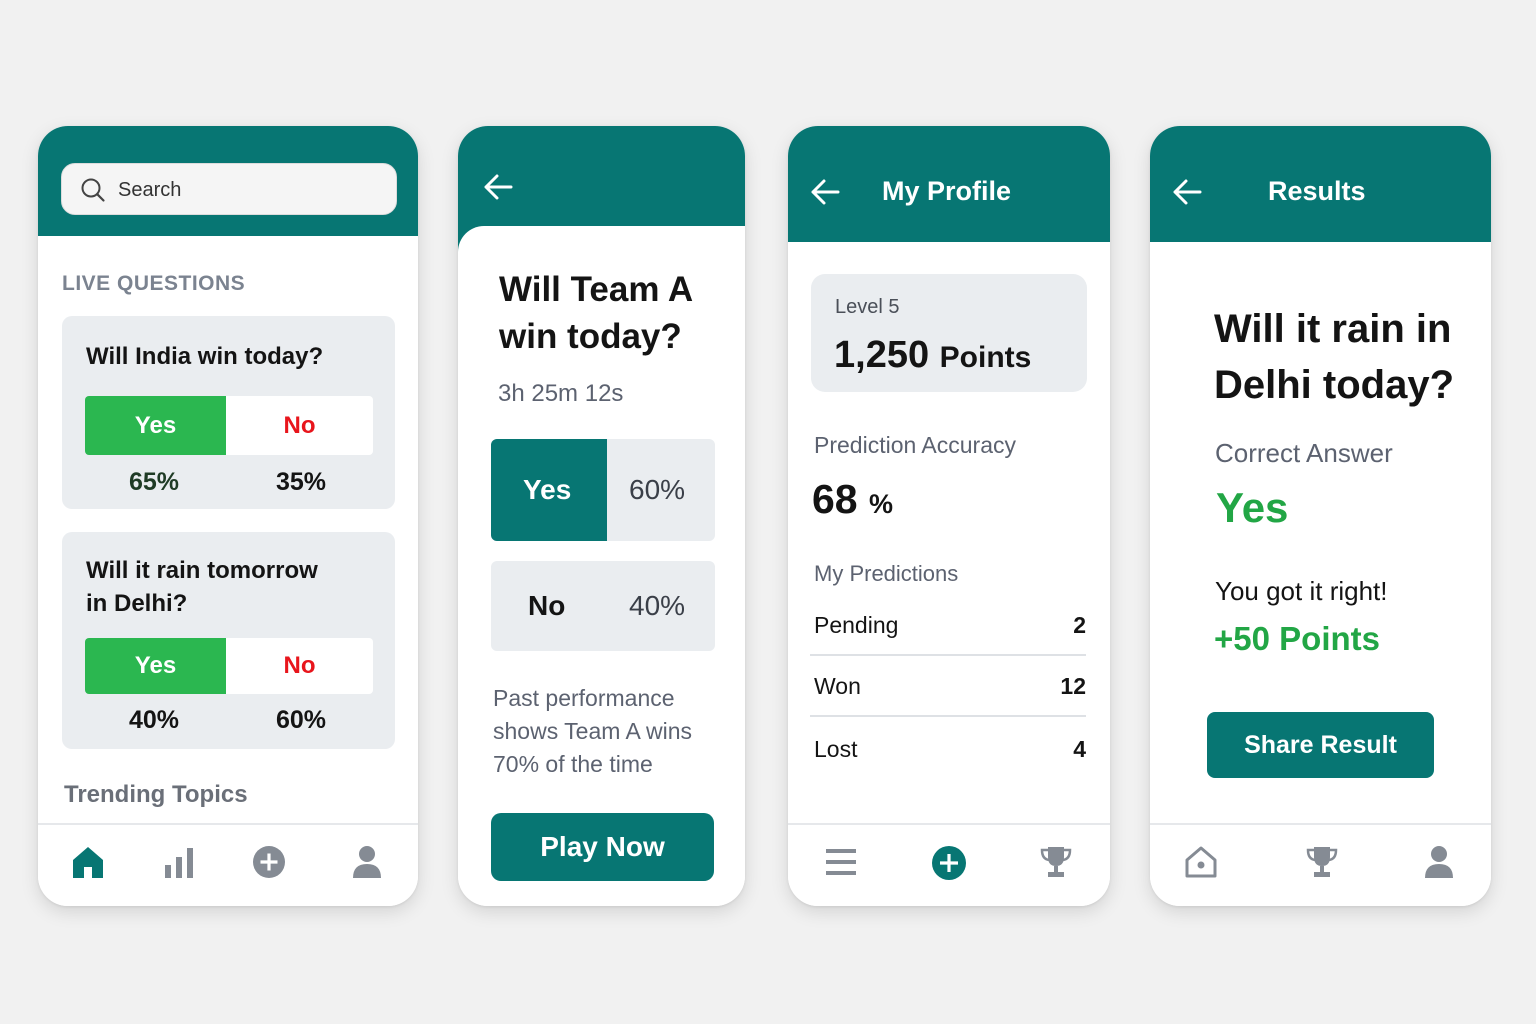 The image size is (1536, 1024). What do you see at coordinates (301, 720) in the screenshot?
I see `no-percent: 60%` at bounding box center [301, 720].